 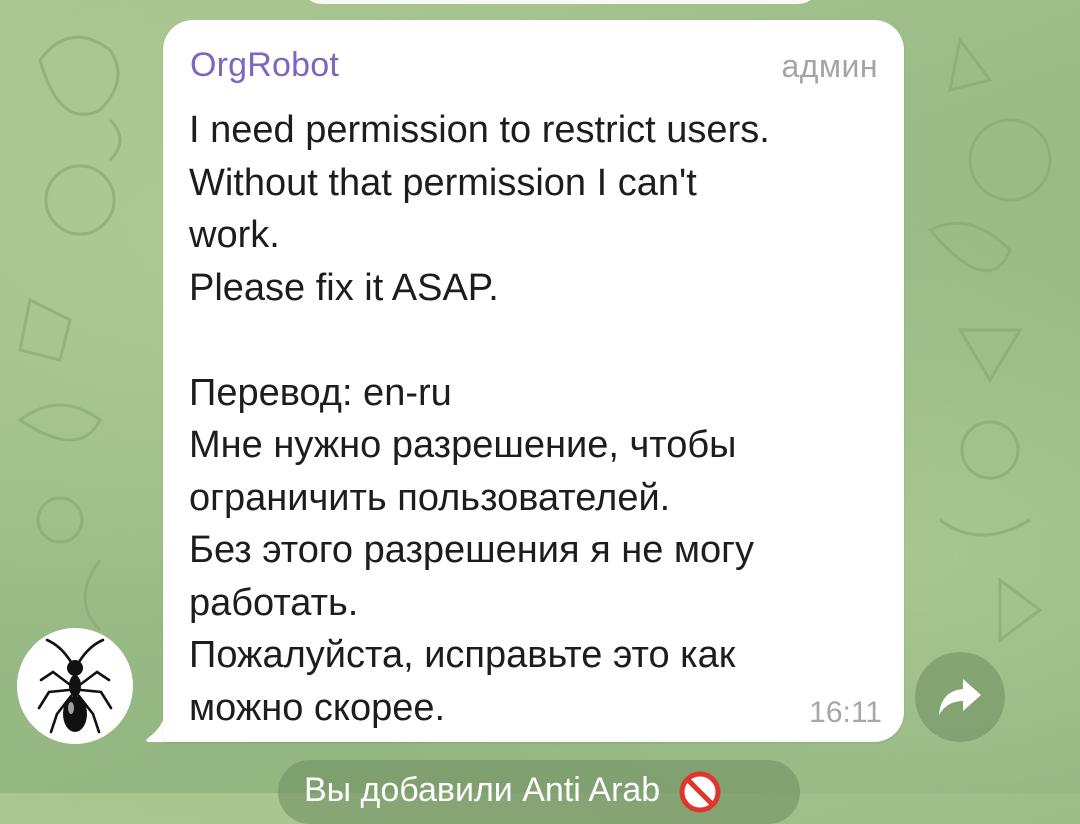 I want to click on forward-button, so click(x=960, y=697).